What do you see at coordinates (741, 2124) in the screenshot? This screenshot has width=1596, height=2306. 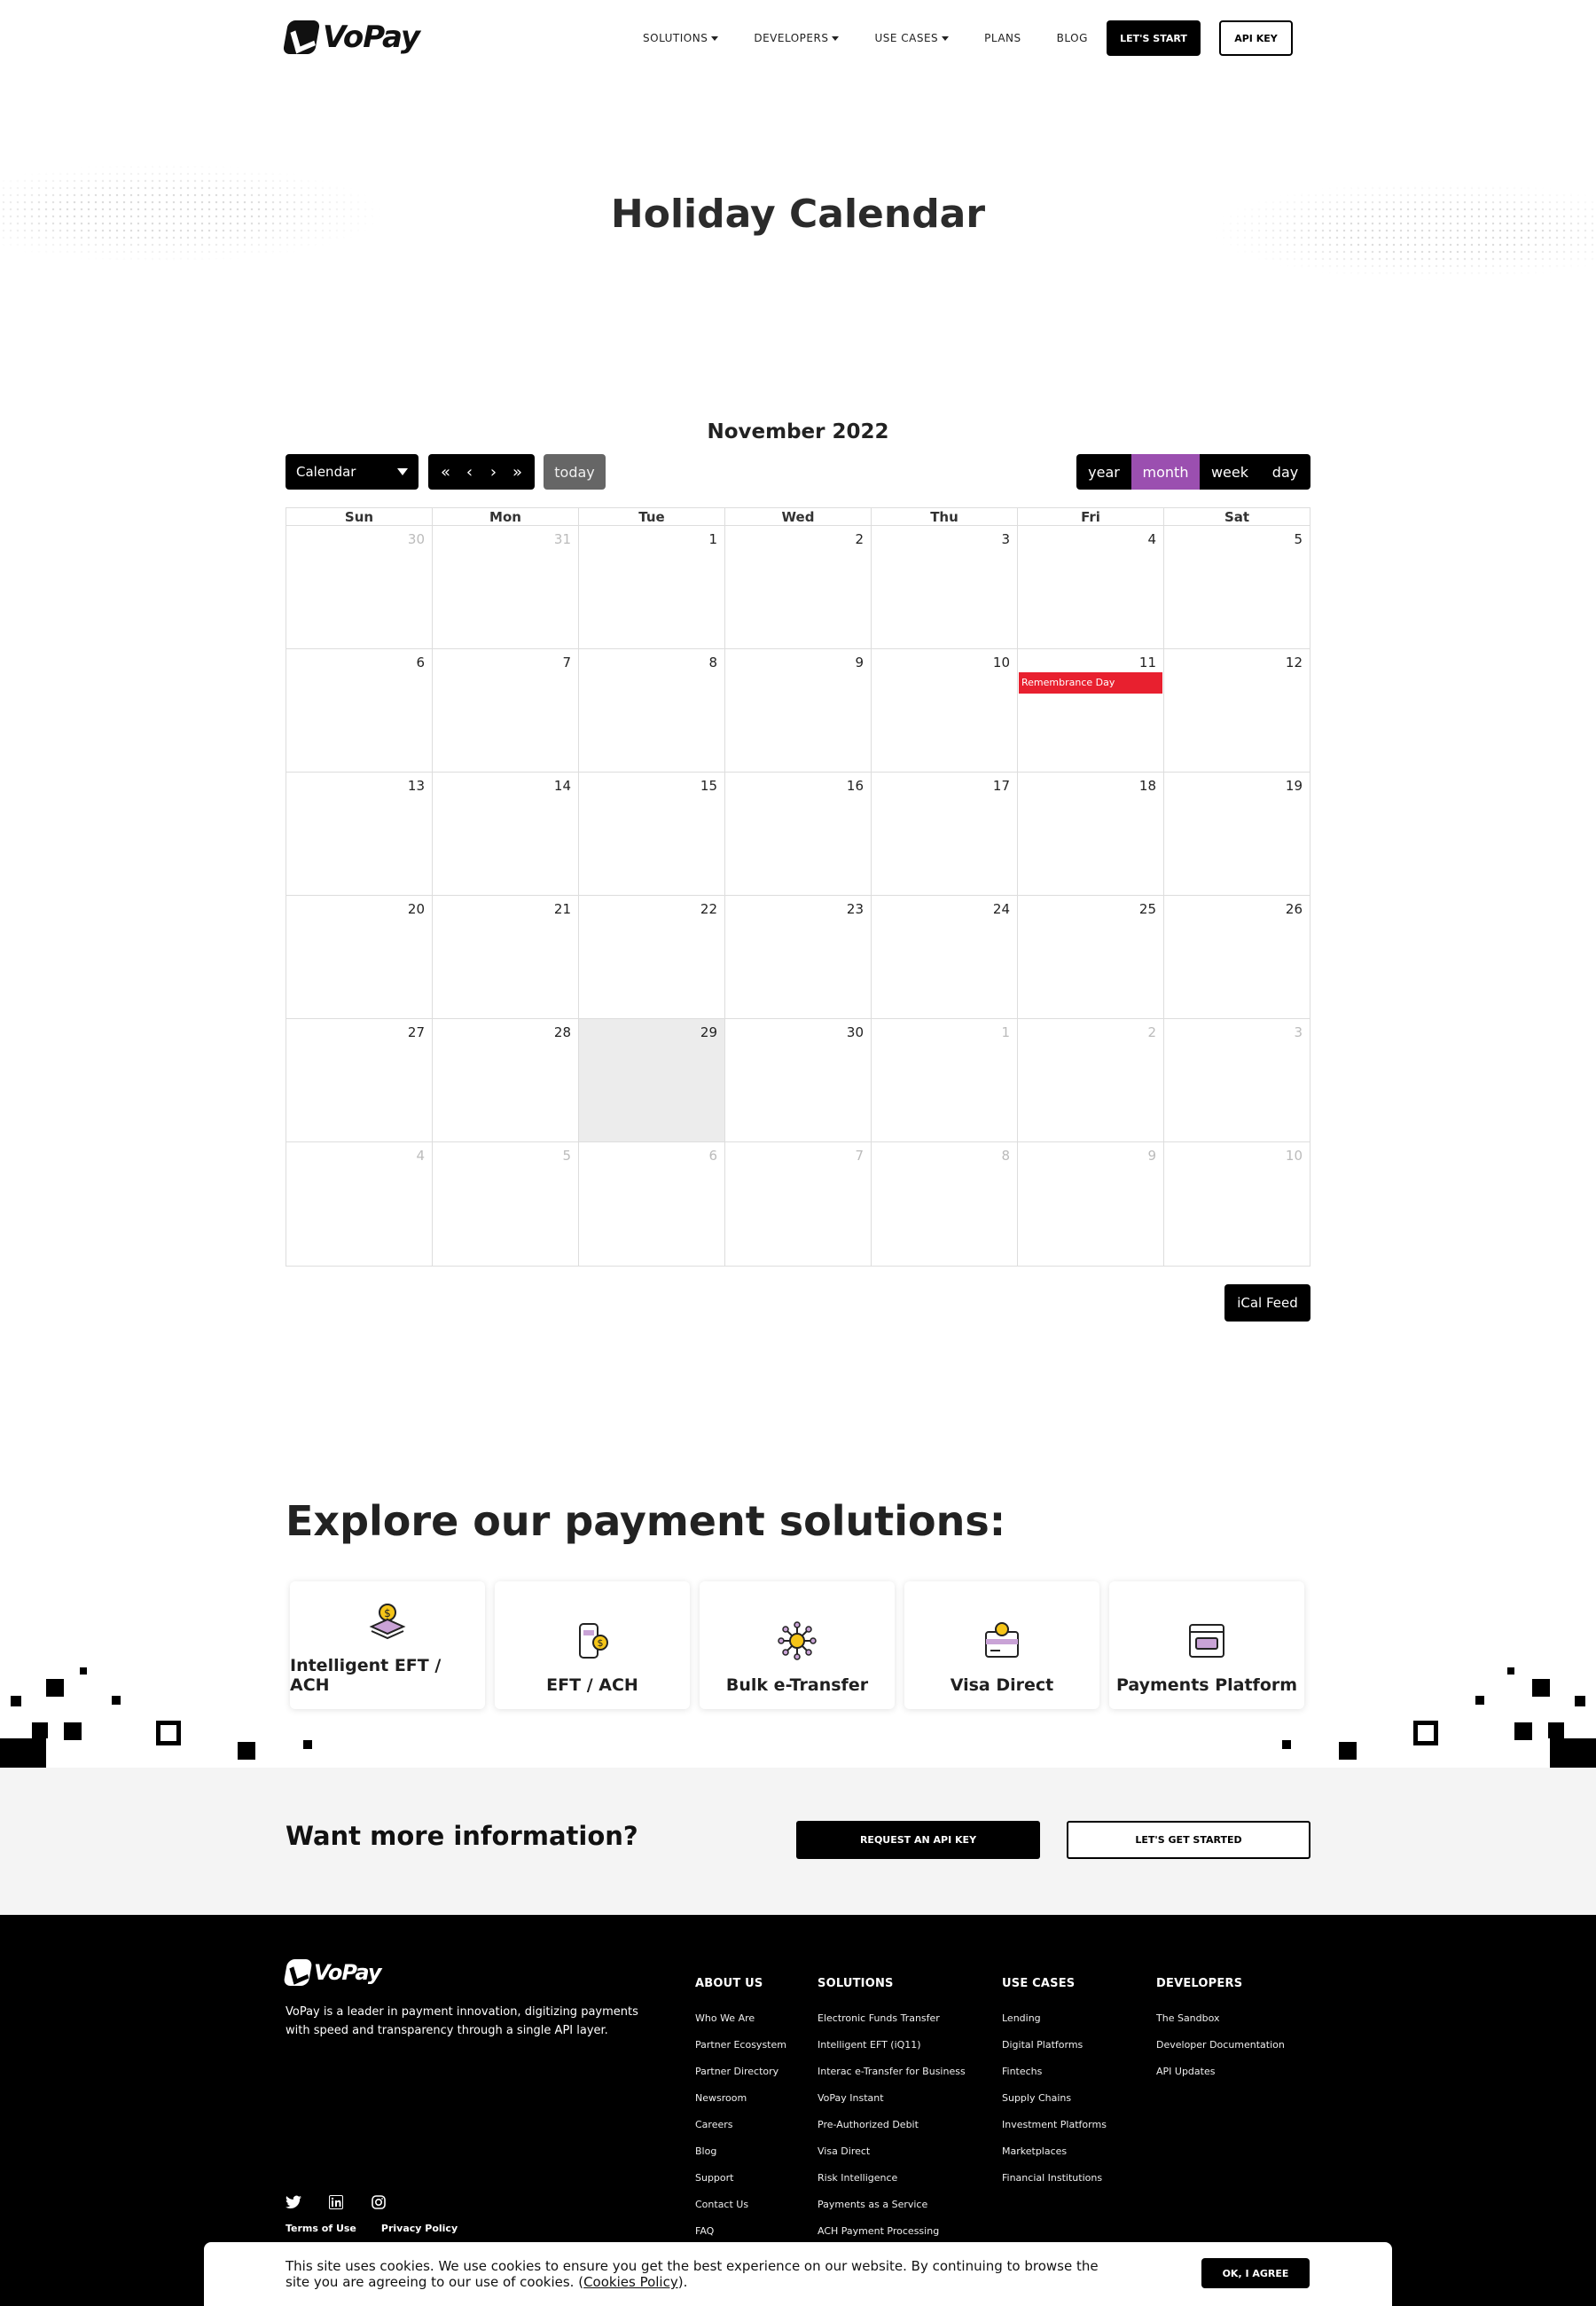 I see `footer-link: Careers` at bounding box center [741, 2124].